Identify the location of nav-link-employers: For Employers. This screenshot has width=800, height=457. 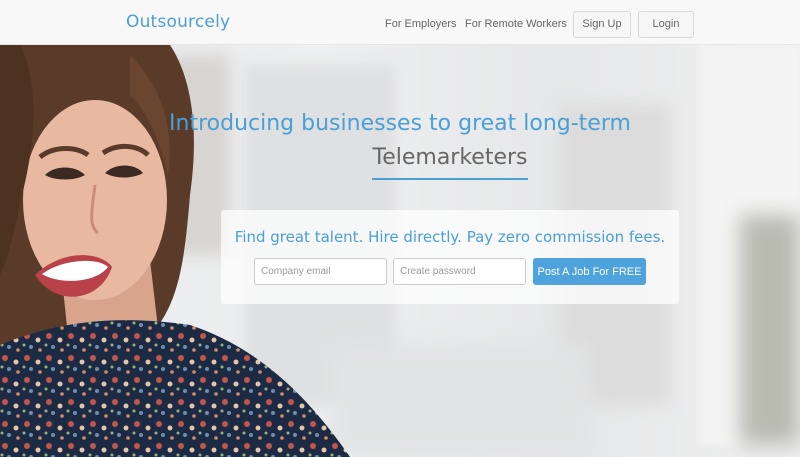
(421, 24).